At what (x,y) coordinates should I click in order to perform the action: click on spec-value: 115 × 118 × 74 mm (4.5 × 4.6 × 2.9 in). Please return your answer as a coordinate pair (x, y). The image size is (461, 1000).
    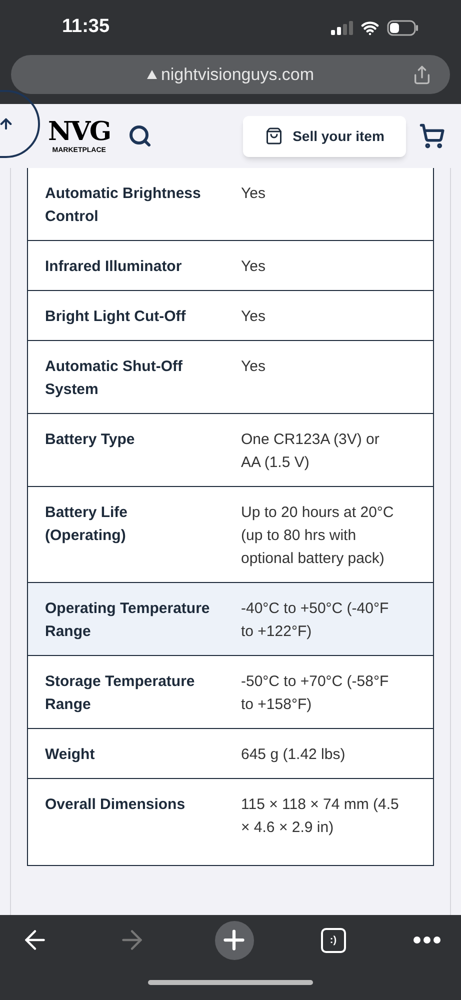
    Looking at the image, I should click on (320, 816).